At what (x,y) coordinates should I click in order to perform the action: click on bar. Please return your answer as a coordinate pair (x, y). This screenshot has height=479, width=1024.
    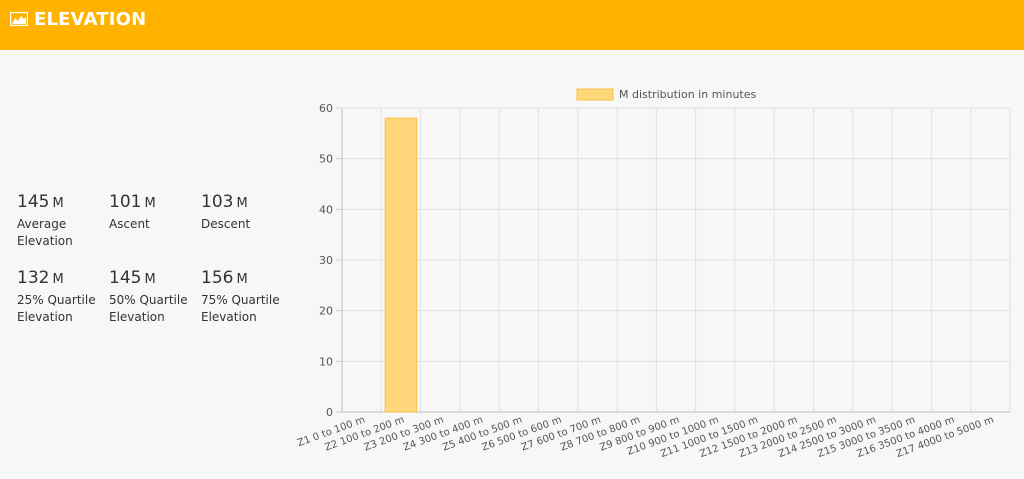
    Looking at the image, I should click on (401, 265).